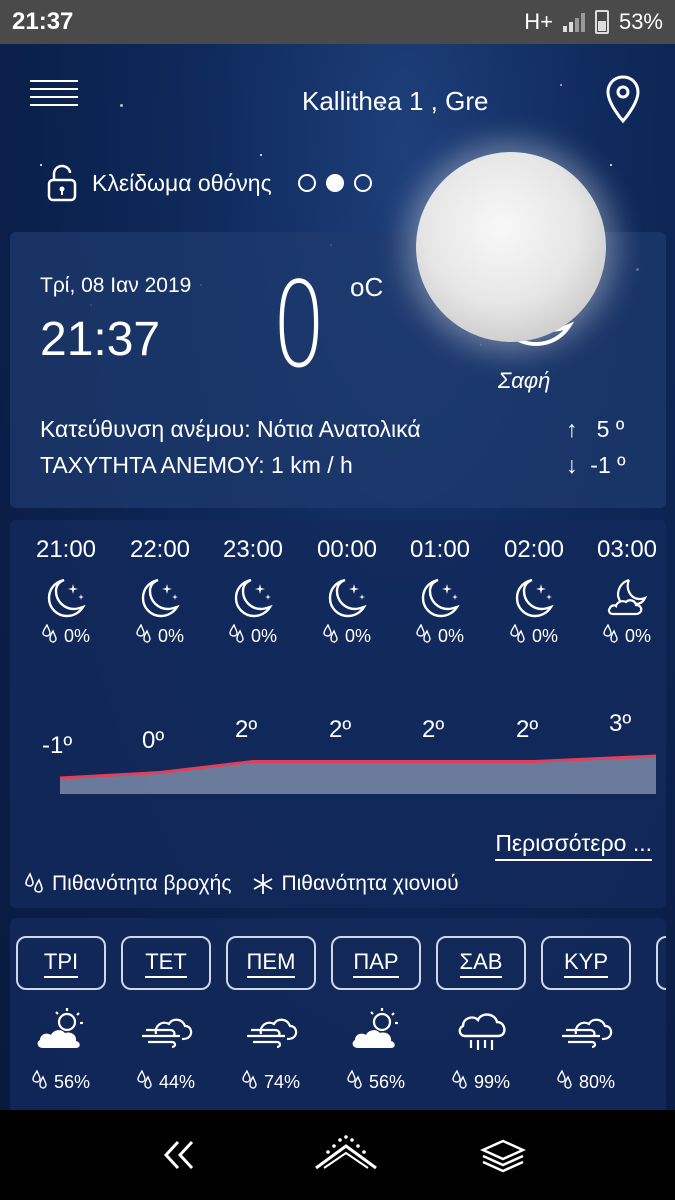  I want to click on navigation-bar, so click(337, 1155).